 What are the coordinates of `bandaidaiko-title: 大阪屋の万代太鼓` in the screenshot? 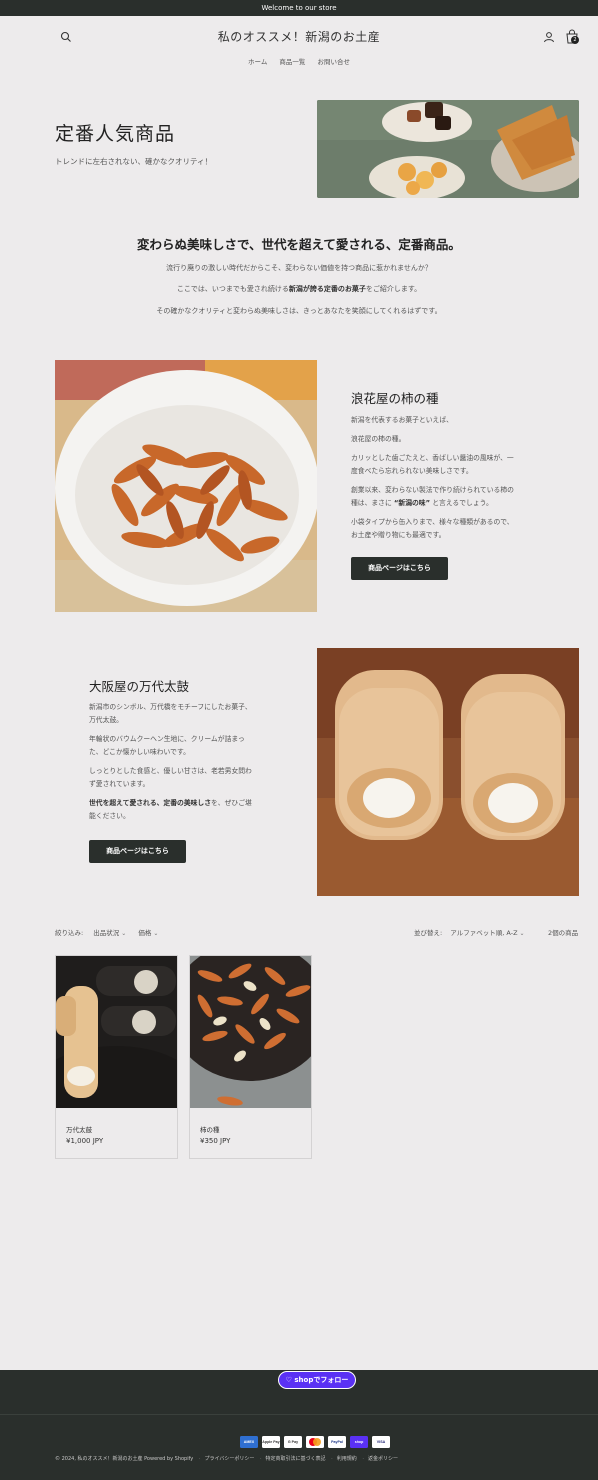 It's located at (139, 686).